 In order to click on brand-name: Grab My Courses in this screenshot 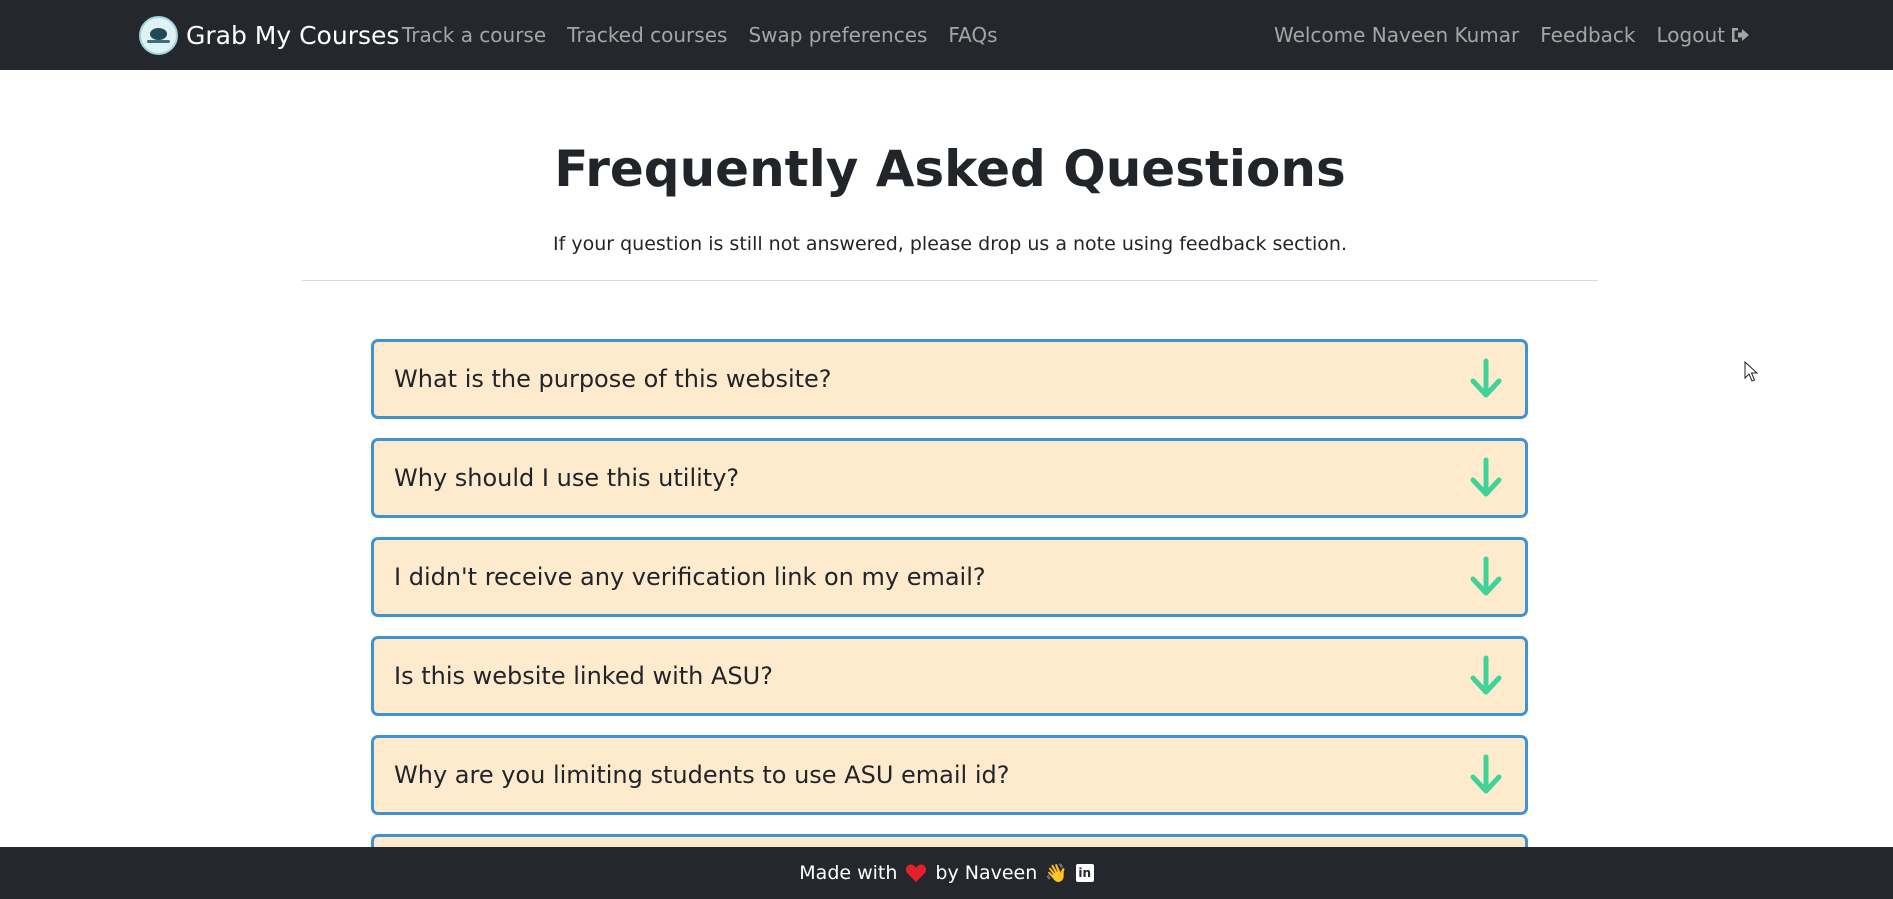, I will do `click(293, 35)`.